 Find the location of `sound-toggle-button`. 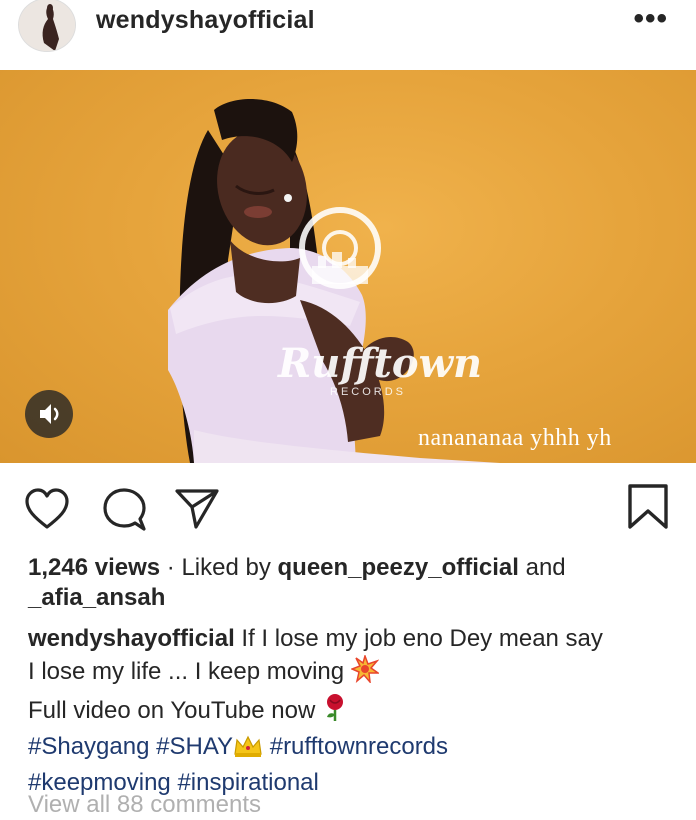

sound-toggle-button is located at coordinates (49, 414).